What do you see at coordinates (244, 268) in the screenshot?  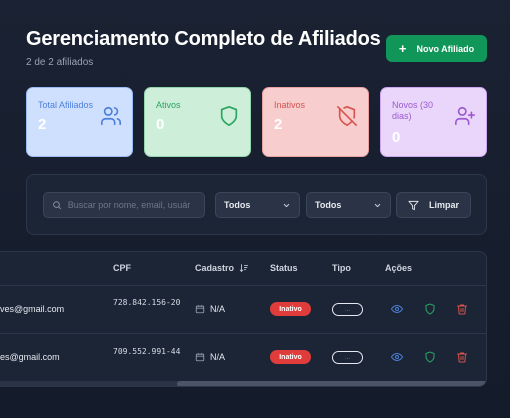 I see `sort-icon` at bounding box center [244, 268].